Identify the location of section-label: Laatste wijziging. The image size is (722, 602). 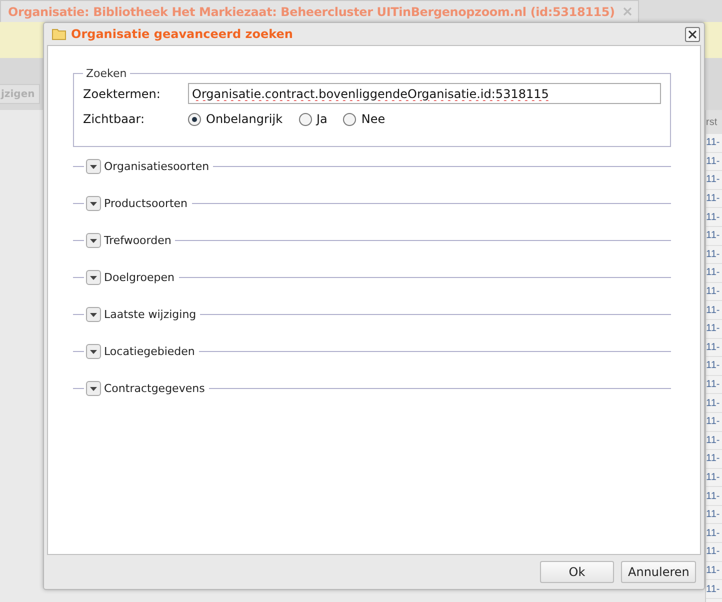
(150, 314).